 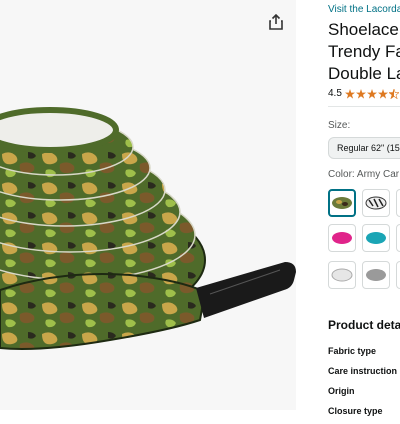 What do you see at coordinates (352, 351) in the screenshot?
I see `detail-label-fabric-type: Fabric type` at bounding box center [352, 351].